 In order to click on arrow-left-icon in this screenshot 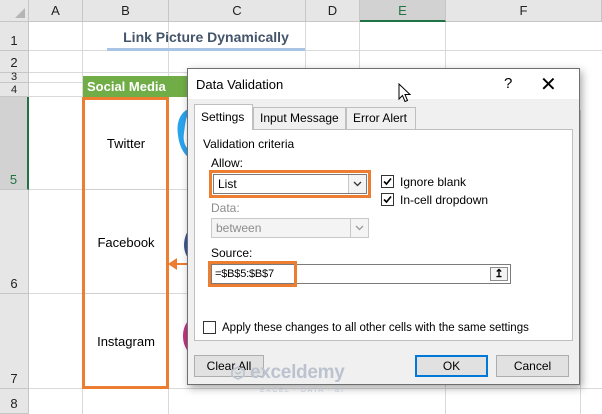, I will do `click(172, 264)`.